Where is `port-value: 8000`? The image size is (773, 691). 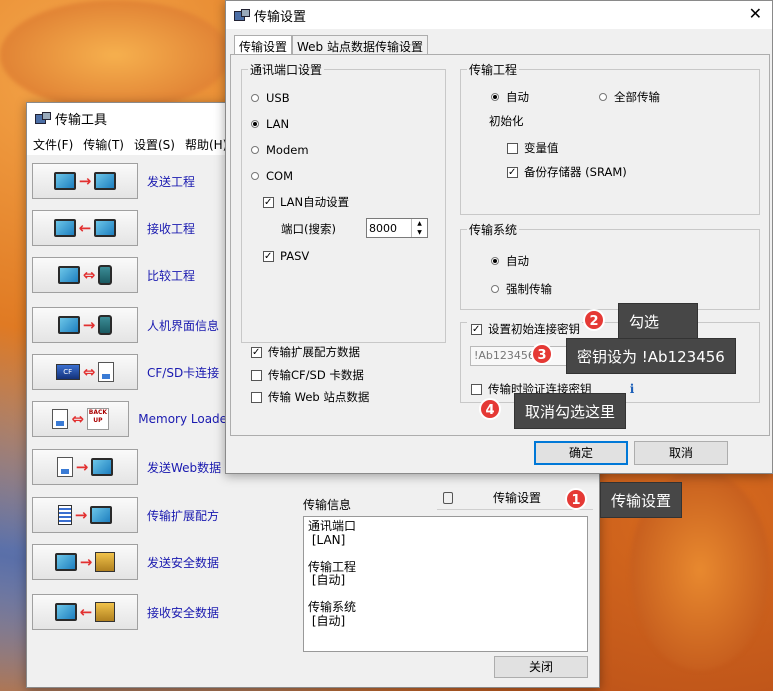 port-value: 8000 is located at coordinates (389, 228).